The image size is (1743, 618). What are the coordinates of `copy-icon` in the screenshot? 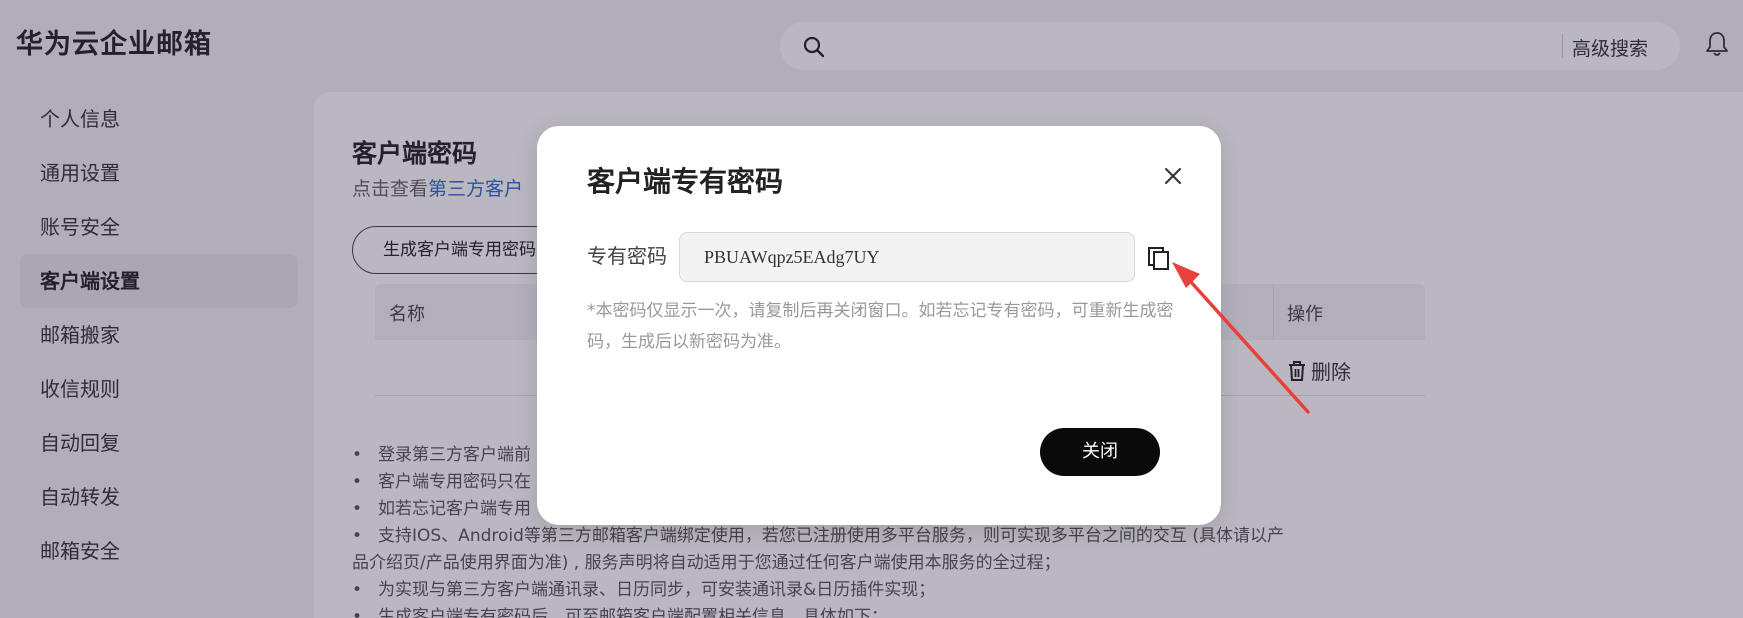 It's located at (1159, 258).